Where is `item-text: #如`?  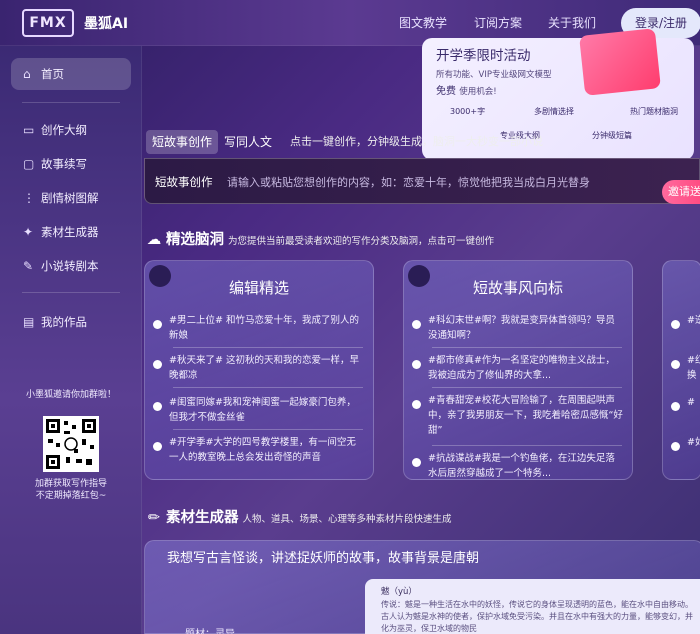
item-text: #如 is located at coordinates (693, 442).